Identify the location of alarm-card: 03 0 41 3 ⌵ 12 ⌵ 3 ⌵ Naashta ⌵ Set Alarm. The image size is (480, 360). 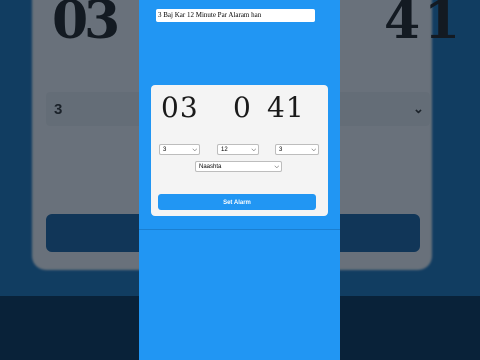
(239, 150).